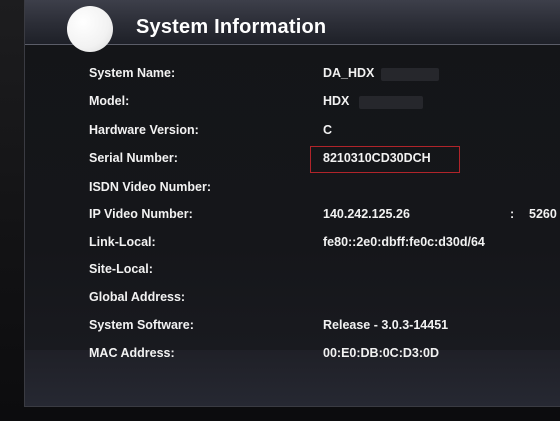  What do you see at coordinates (404, 242) in the screenshot?
I see `link-local-value: fe80::2e0:dbff:fe0c:d30d/64` at bounding box center [404, 242].